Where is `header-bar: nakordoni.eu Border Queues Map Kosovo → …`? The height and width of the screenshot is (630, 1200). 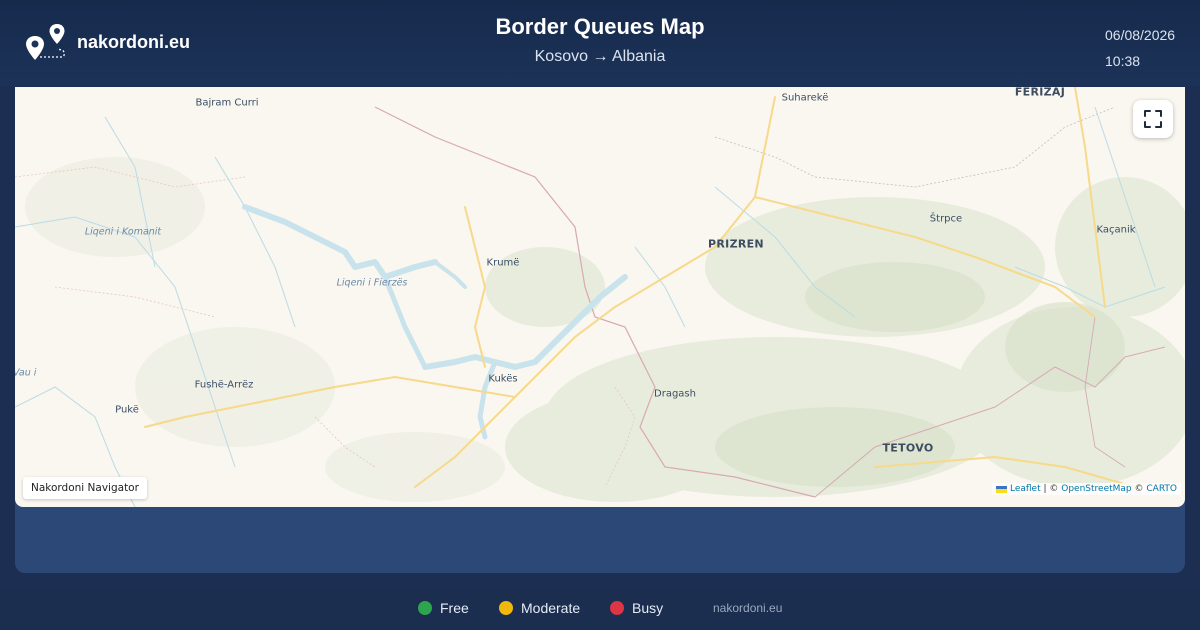
header-bar: nakordoni.eu Border Queues Map Kosovo → … is located at coordinates (600, 43).